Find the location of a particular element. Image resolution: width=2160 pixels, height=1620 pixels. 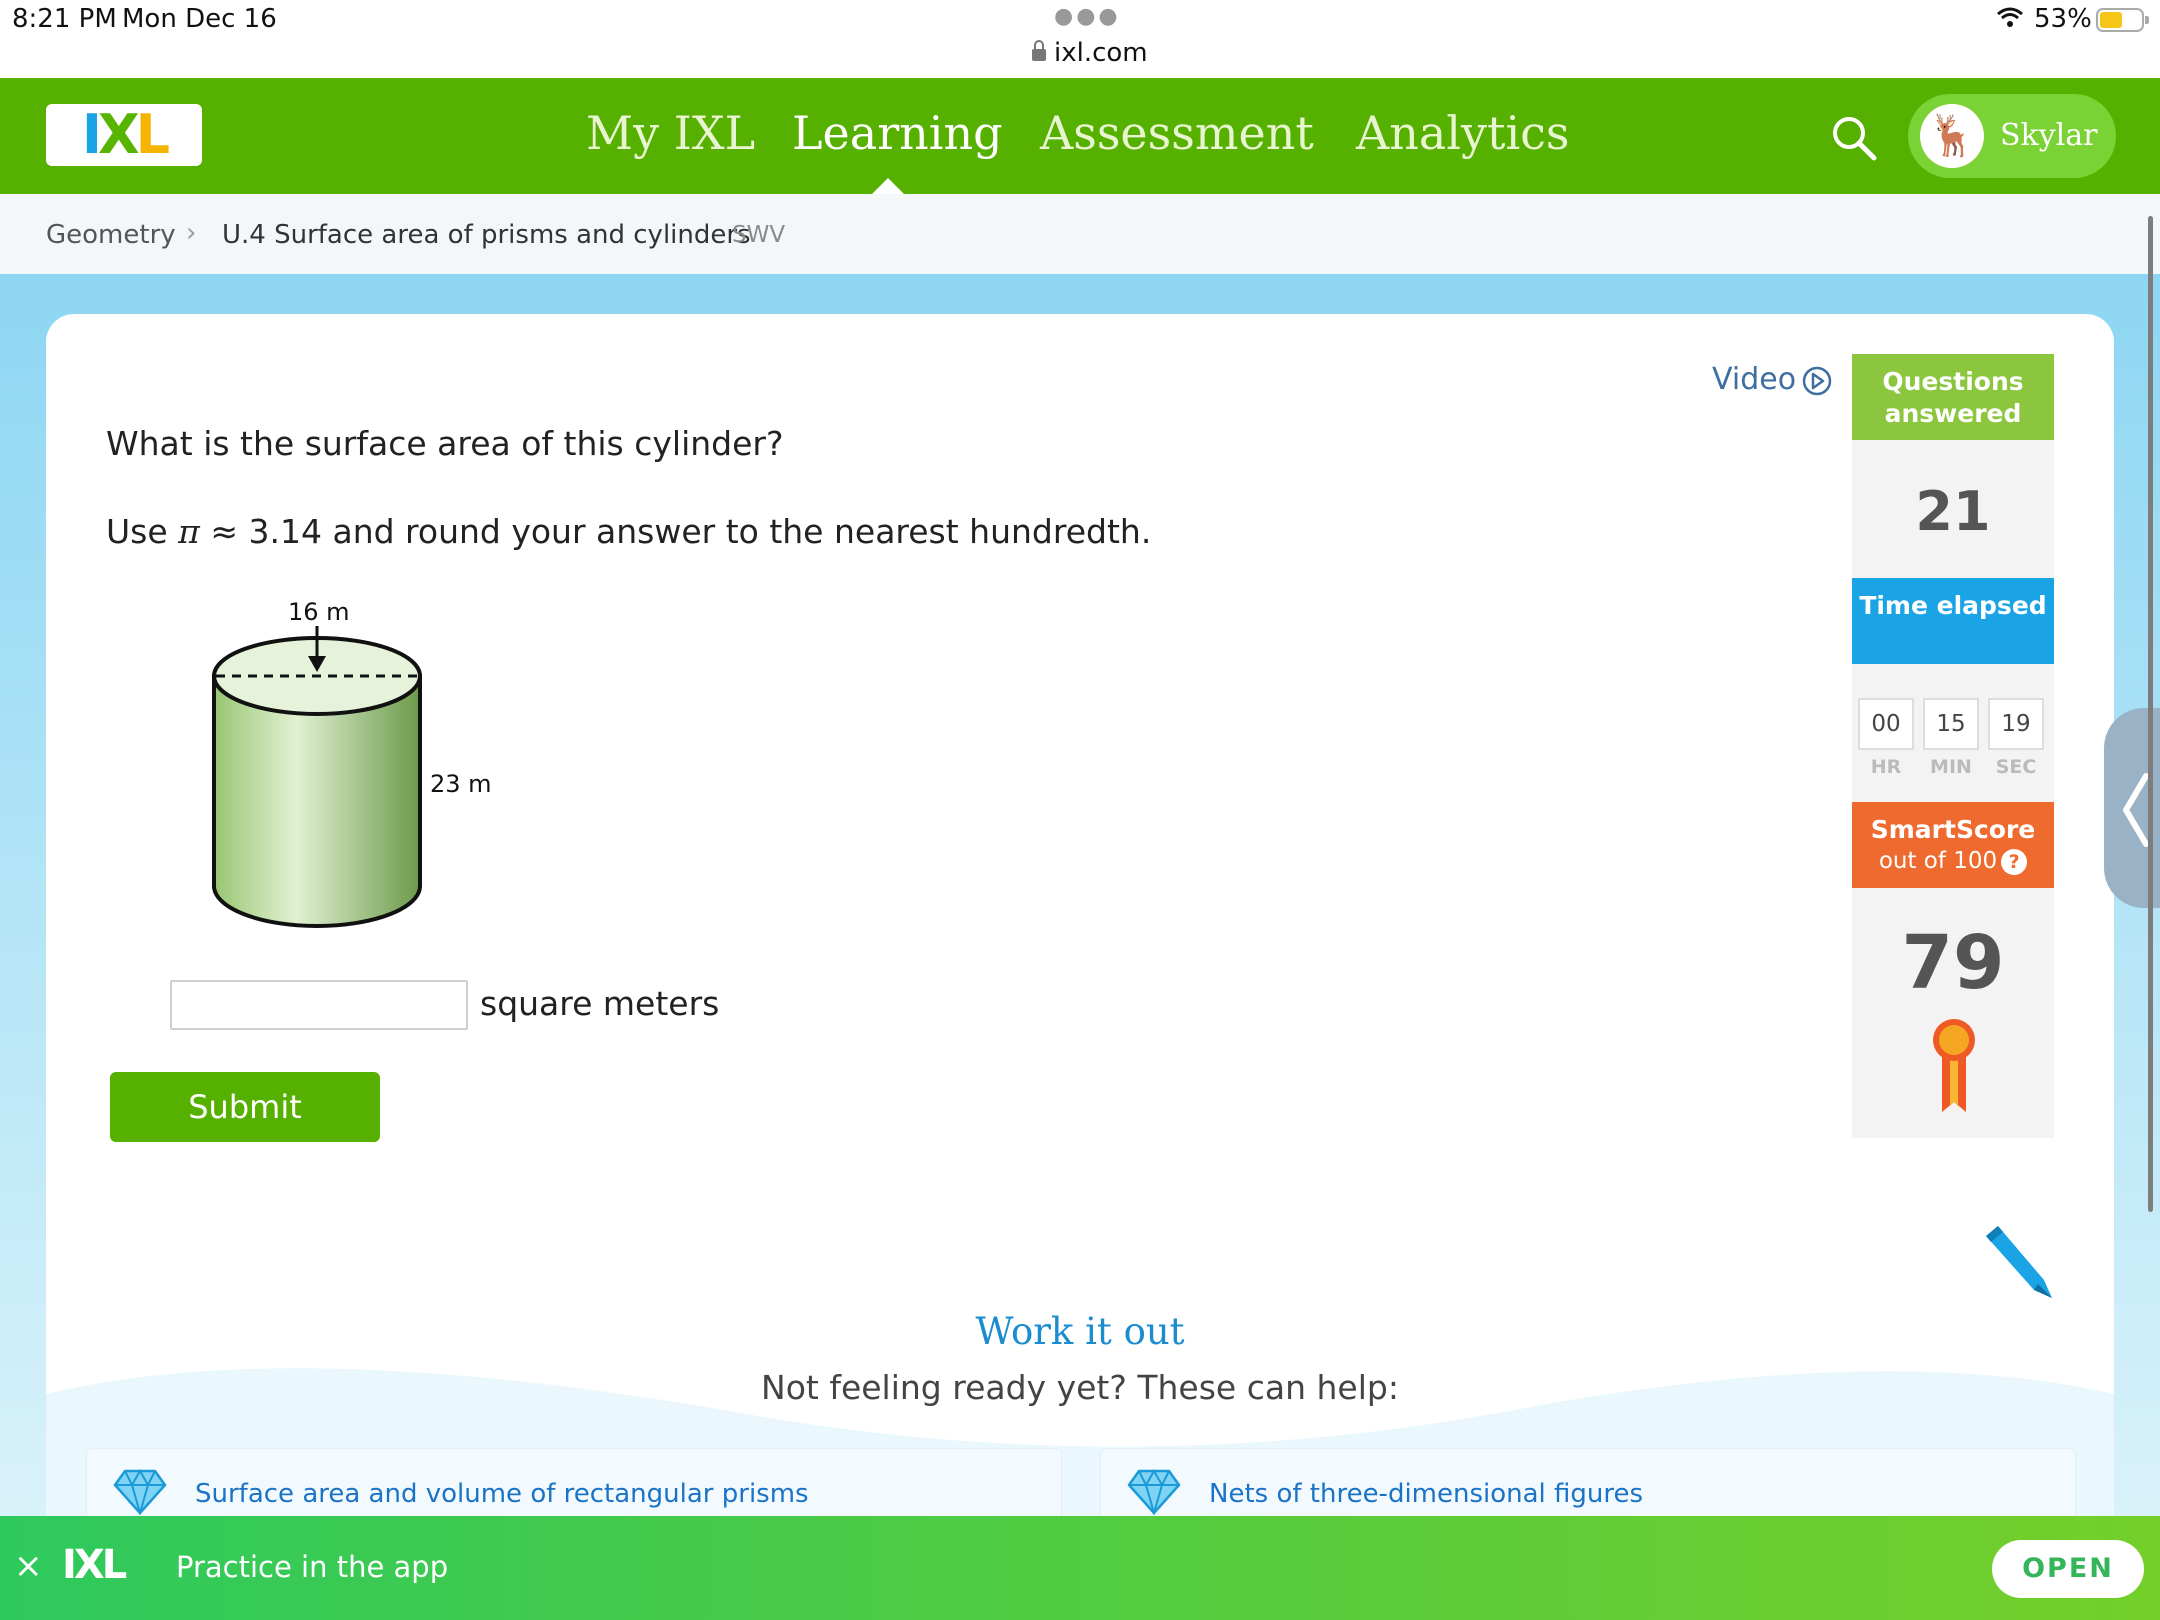

smartscore-sub-text: out of 100 is located at coordinates (1938, 861).